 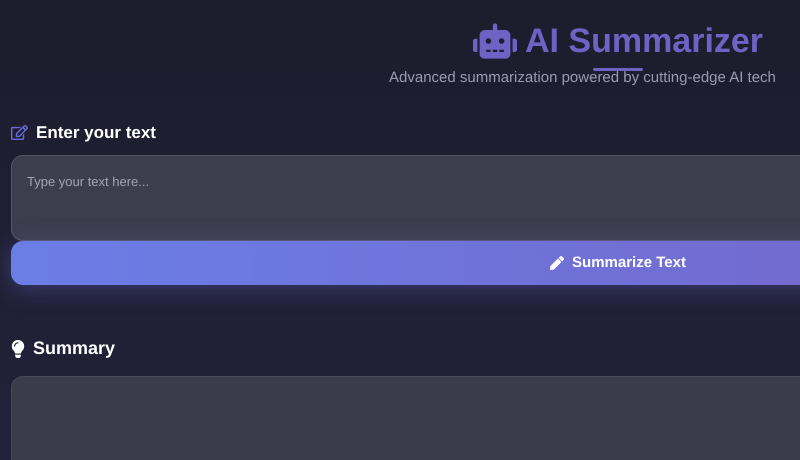 What do you see at coordinates (74, 348) in the screenshot?
I see `section-label: Summary` at bounding box center [74, 348].